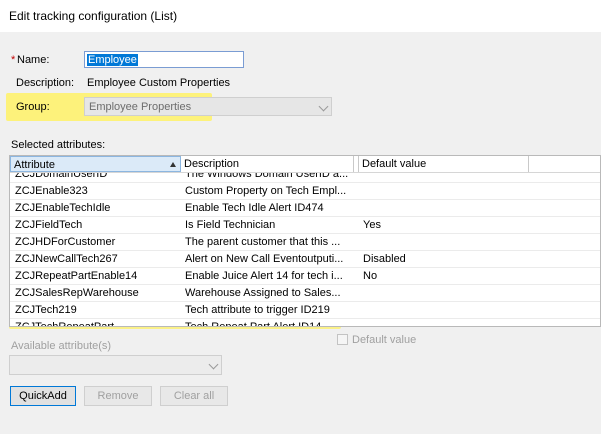 The image size is (601, 434). What do you see at coordinates (164, 59) in the screenshot?
I see `name-input: Employee` at bounding box center [164, 59].